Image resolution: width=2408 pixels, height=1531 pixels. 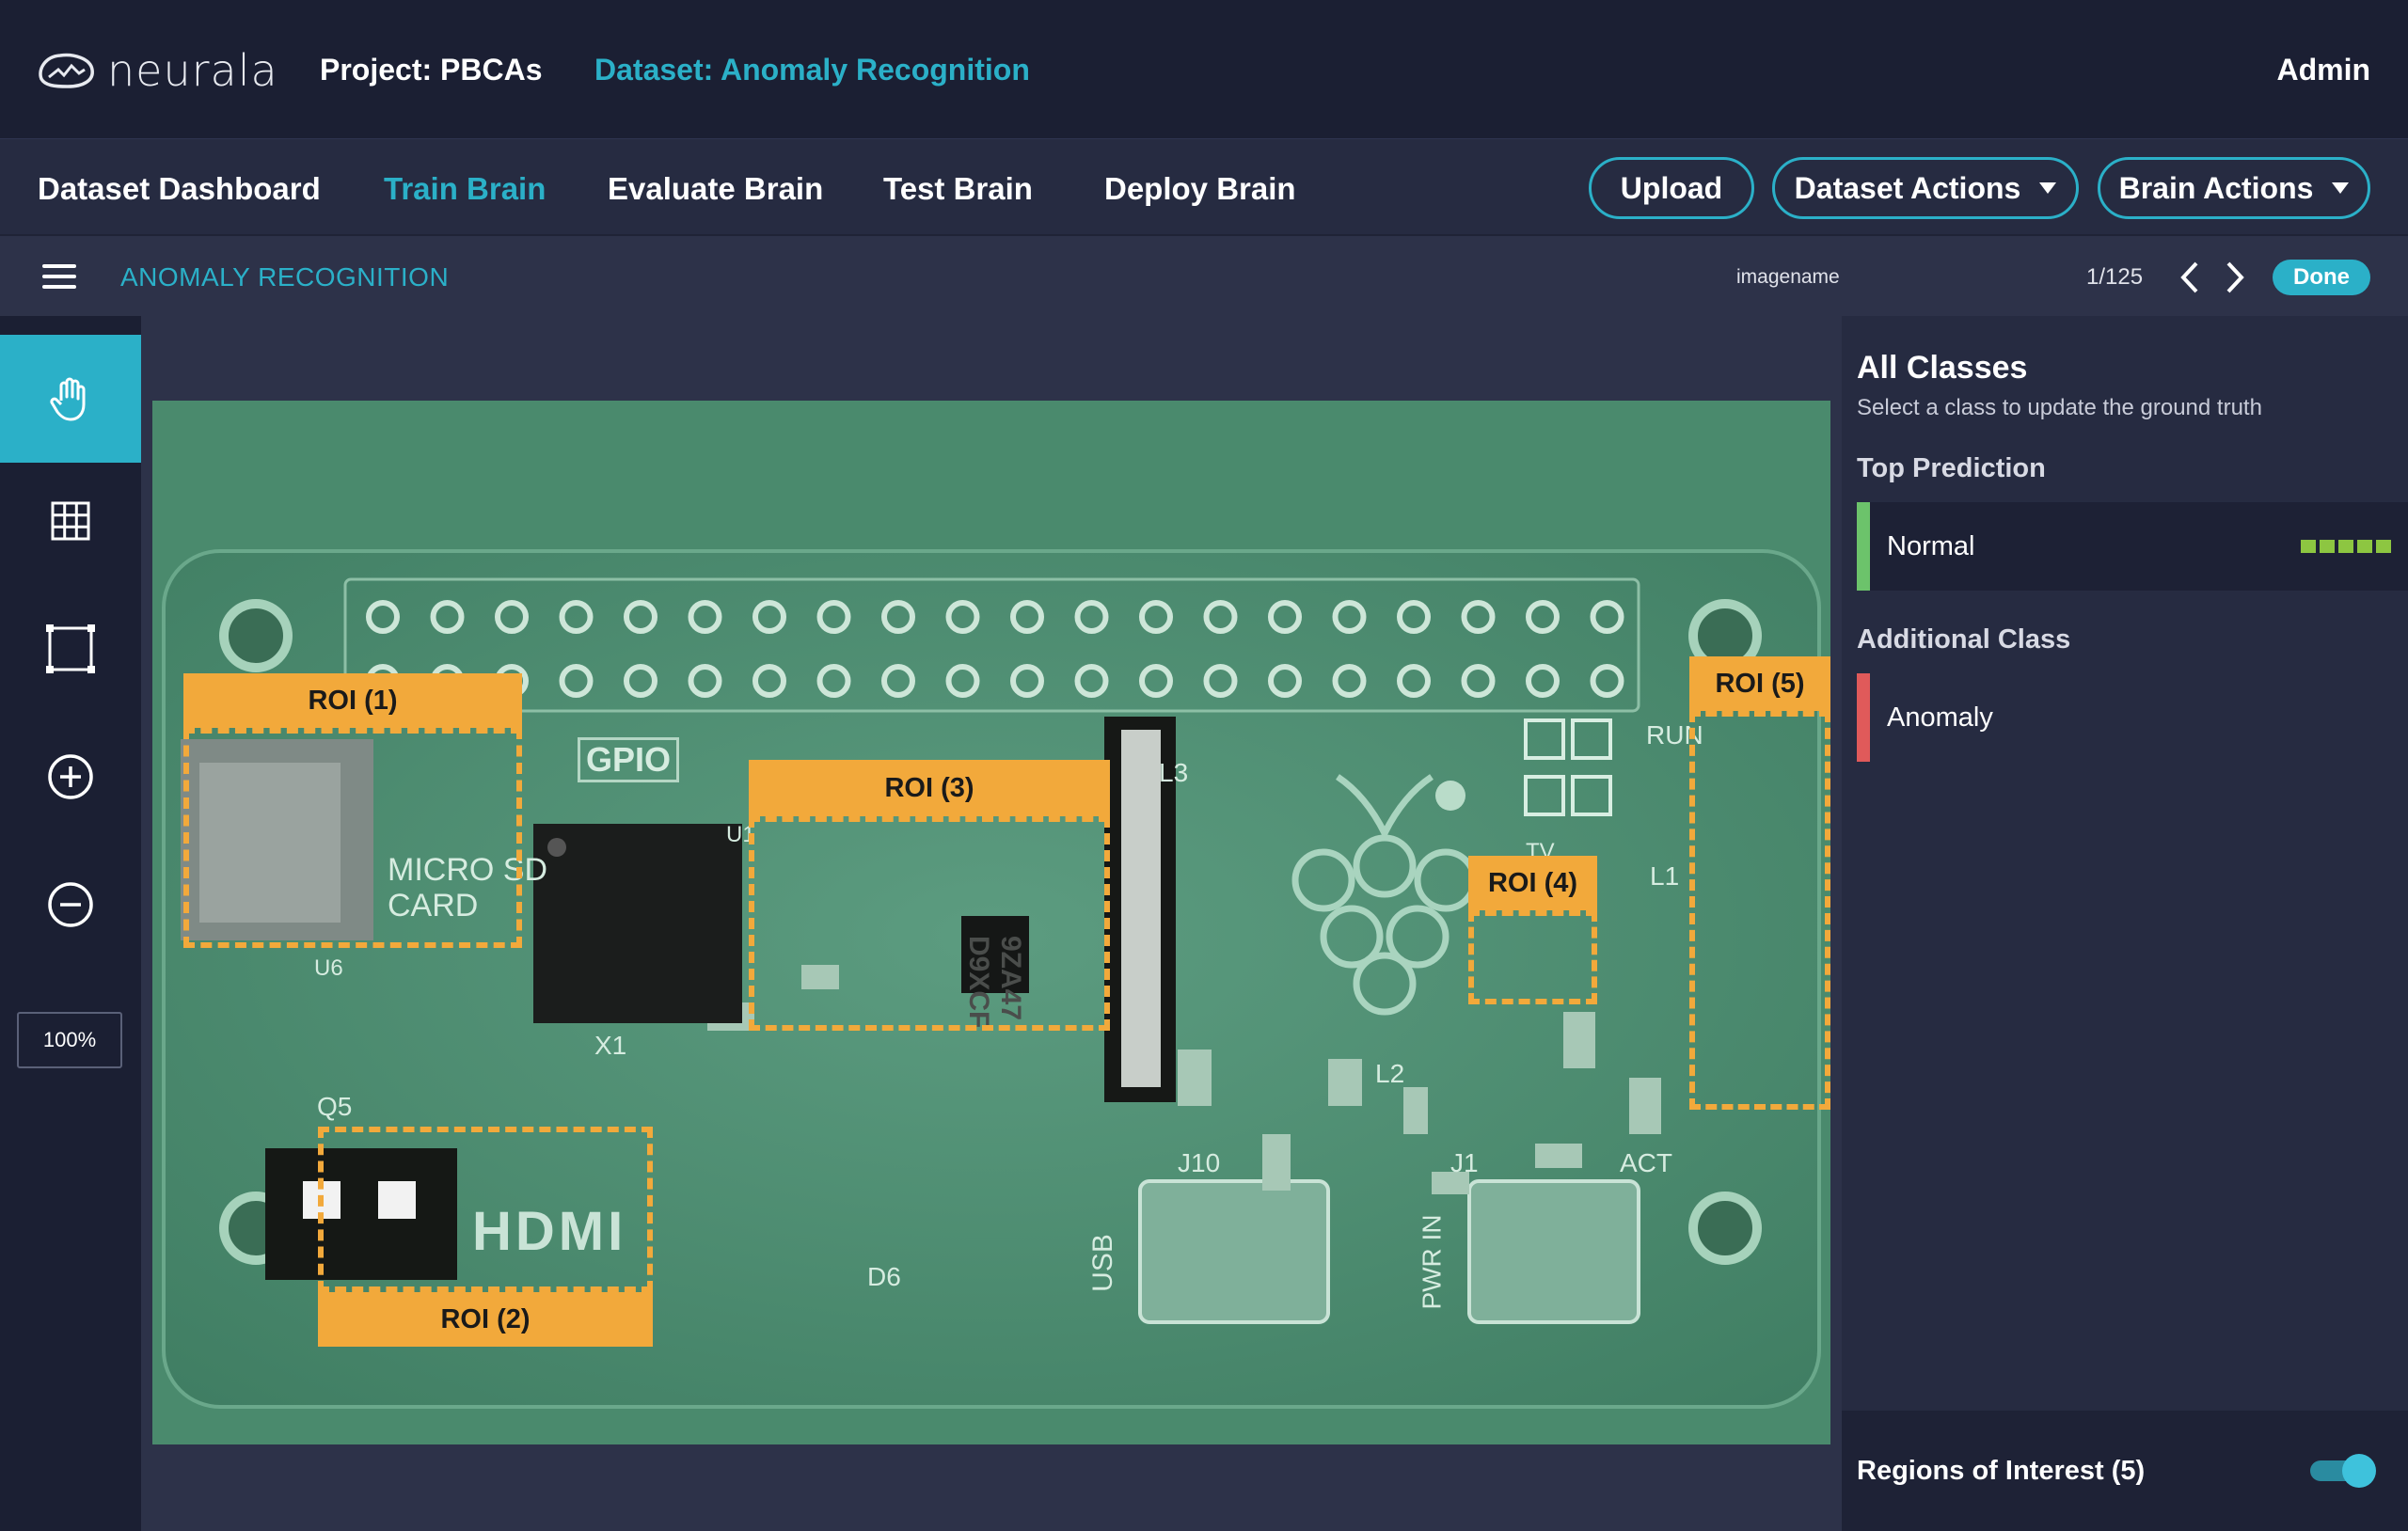 I want to click on chevron-left-icon, so click(x=2190, y=277).